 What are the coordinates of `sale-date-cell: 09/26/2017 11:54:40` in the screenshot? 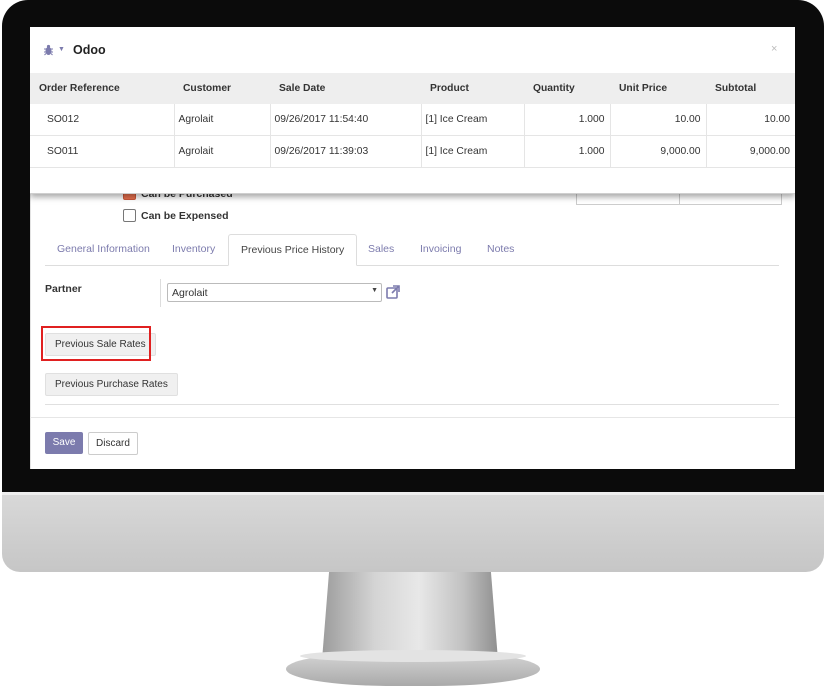 It's located at (346, 120).